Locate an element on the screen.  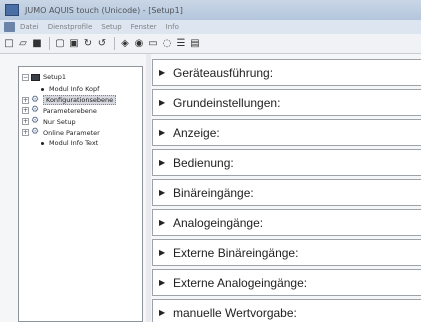
group-label: Geräteausführung: is located at coordinates (223, 72).